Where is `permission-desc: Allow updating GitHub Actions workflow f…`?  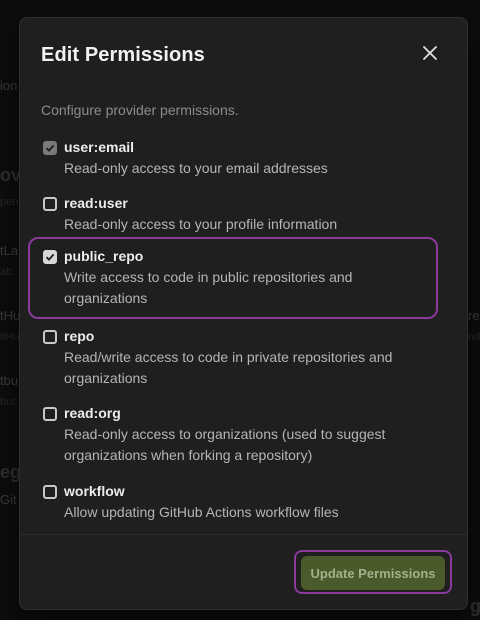 permission-desc: Allow updating GitHub Actions workflow f… is located at coordinates (201, 512).